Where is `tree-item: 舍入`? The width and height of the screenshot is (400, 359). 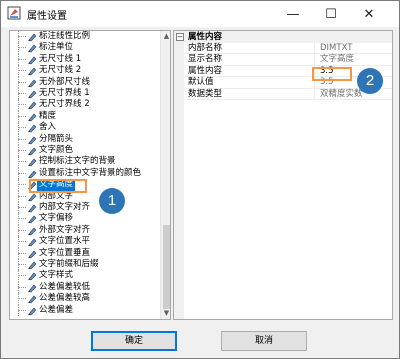 tree-item: 舍入 is located at coordinates (85, 128).